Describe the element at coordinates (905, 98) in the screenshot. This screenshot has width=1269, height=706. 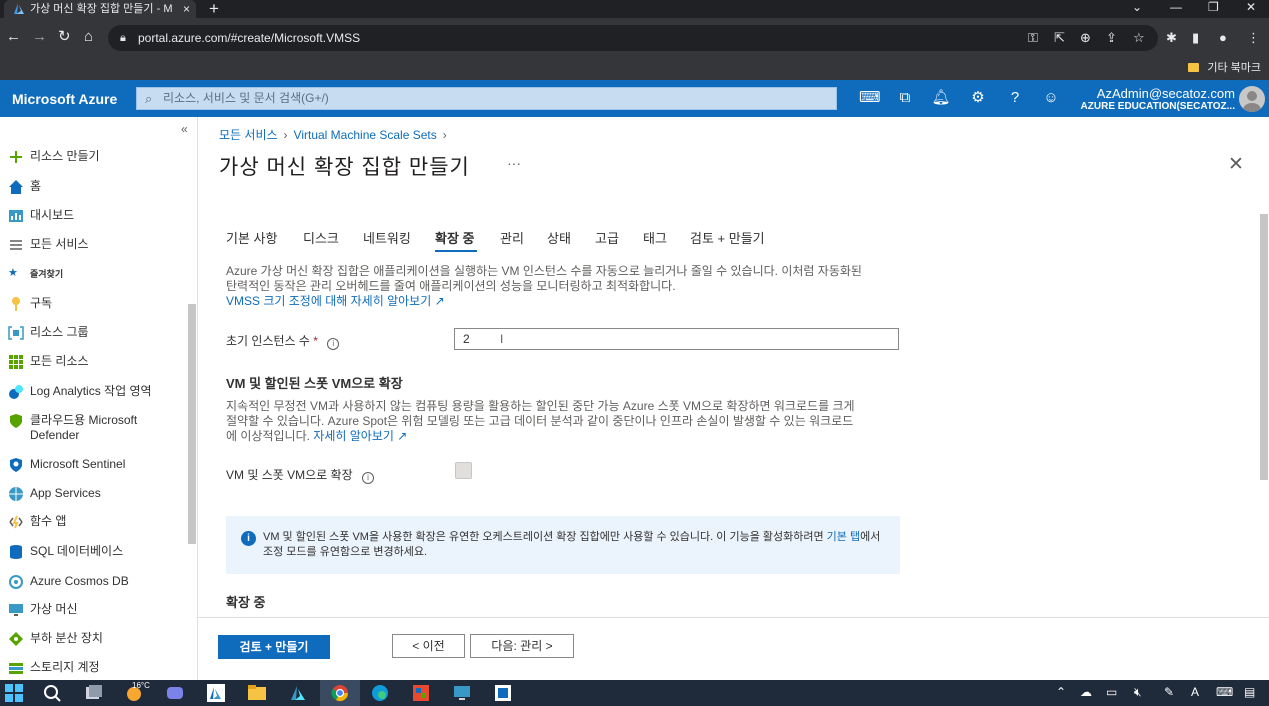
I see `directory-filter-icon: ⧉` at that location.